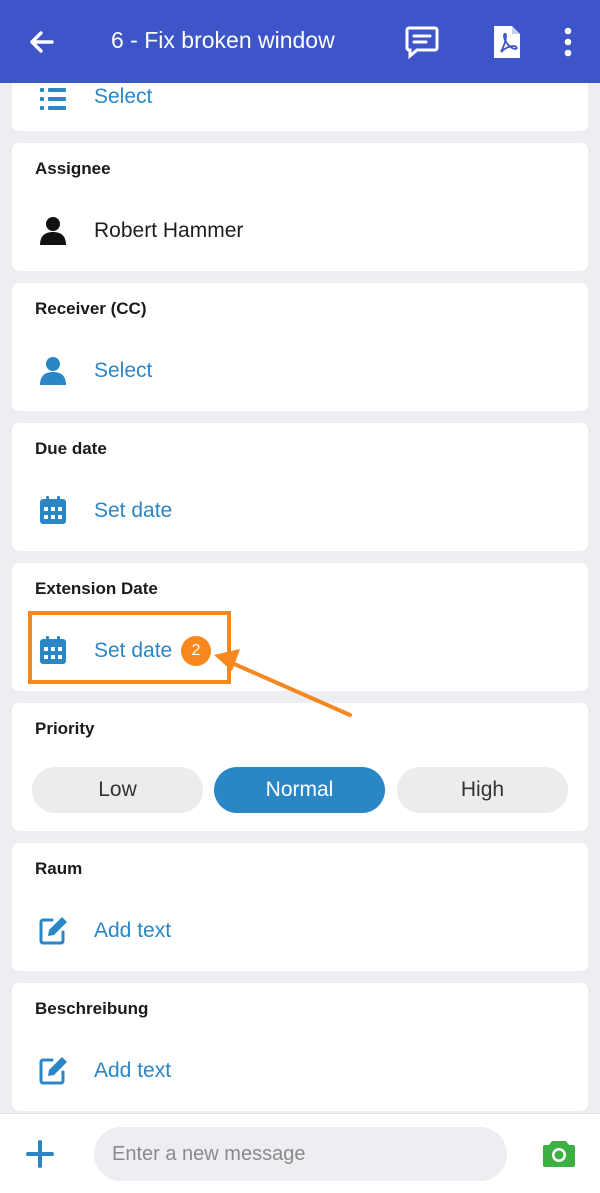 This screenshot has height=1193, width=600. Describe the element at coordinates (559, 1153) in the screenshot. I see `camera-icon` at that location.